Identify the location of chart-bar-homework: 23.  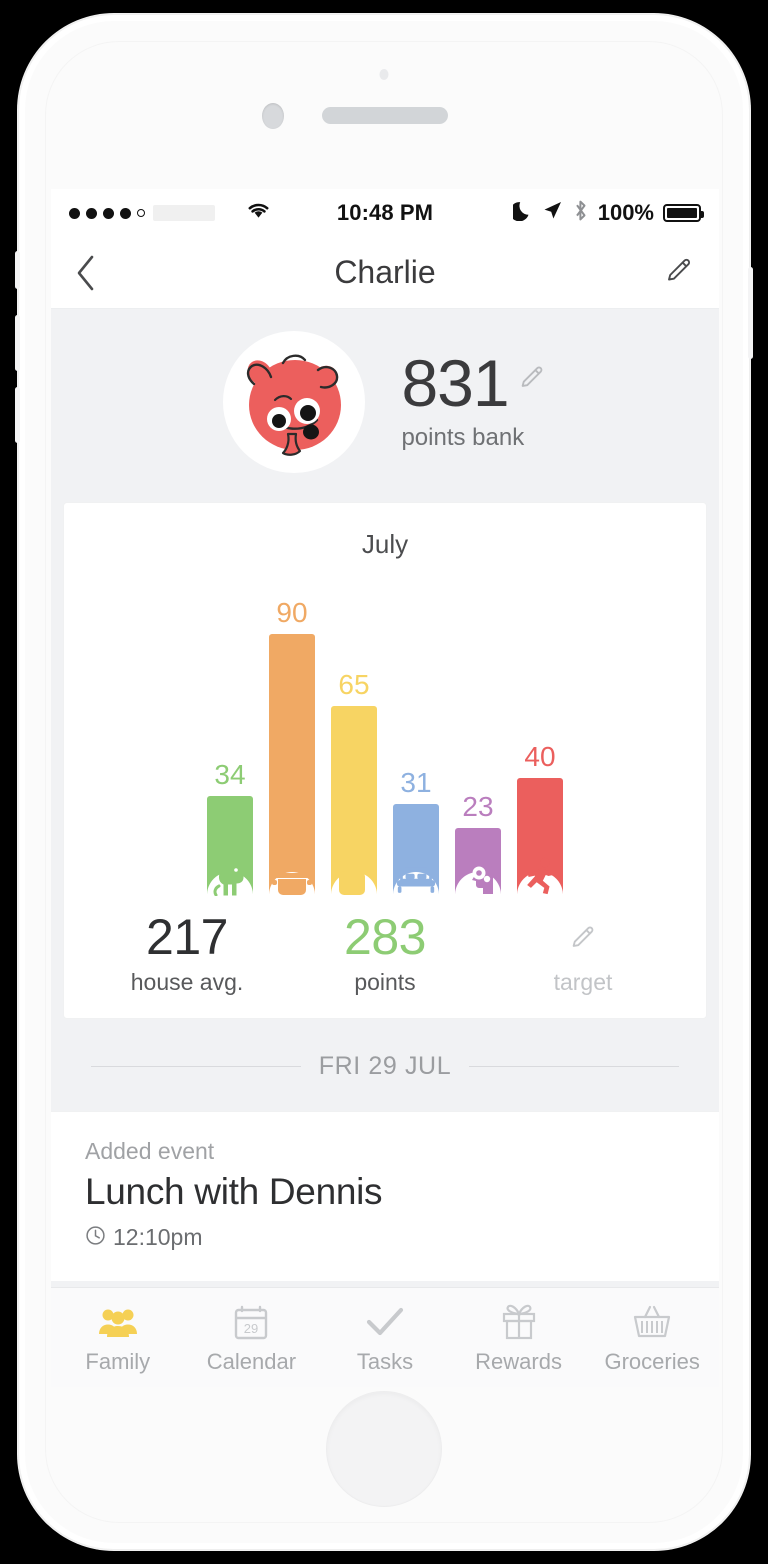
(478, 734).